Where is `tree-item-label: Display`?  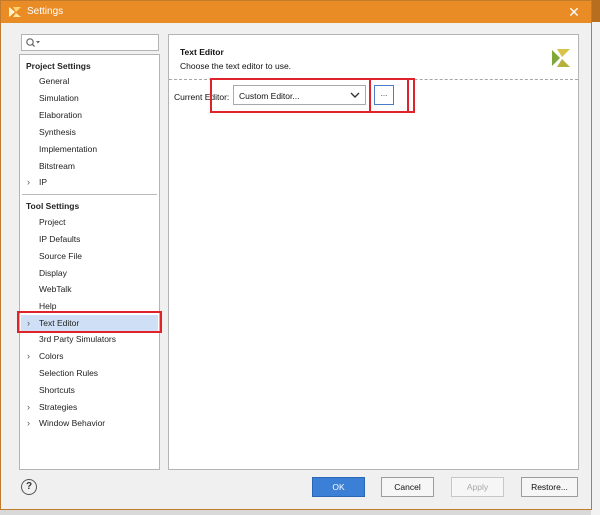 tree-item-label: Display is located at coordinates (53, 273).